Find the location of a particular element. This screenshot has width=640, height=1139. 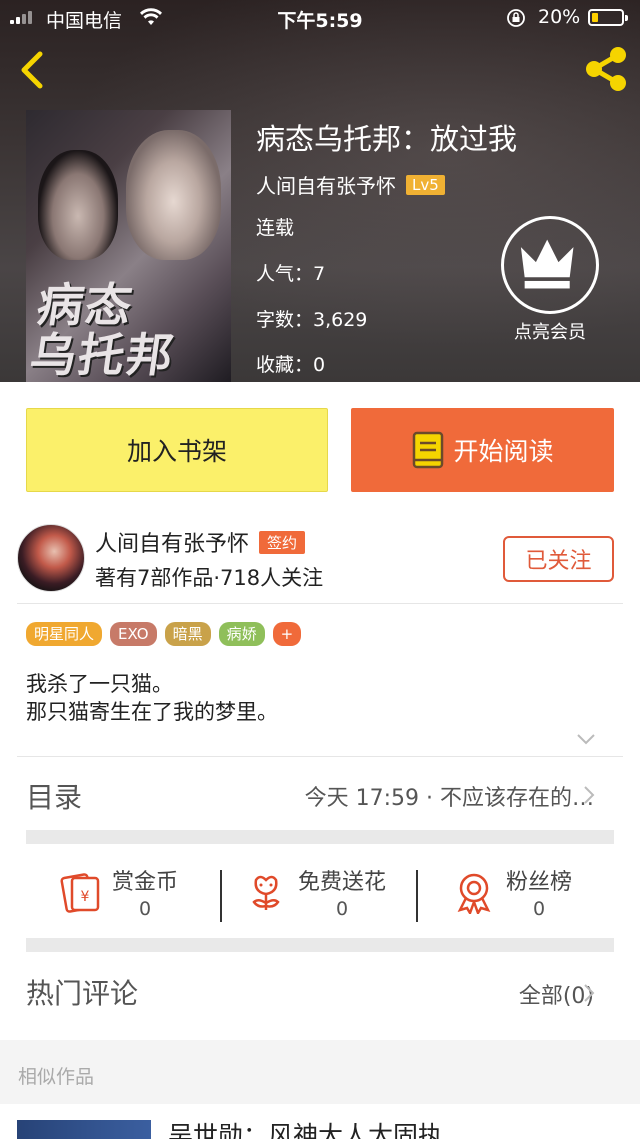

reward-coins-button: ¥ 赏金币 0 is located at coordinates (118, 892).